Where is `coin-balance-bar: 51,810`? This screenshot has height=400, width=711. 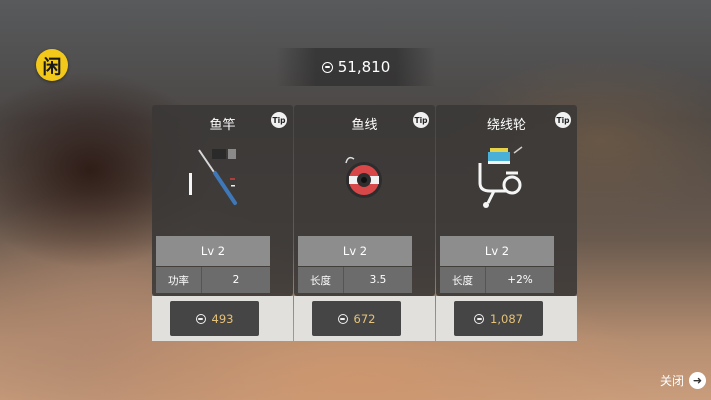
coin-balance-bar: 51,810 is located at coordinates (356, 67).